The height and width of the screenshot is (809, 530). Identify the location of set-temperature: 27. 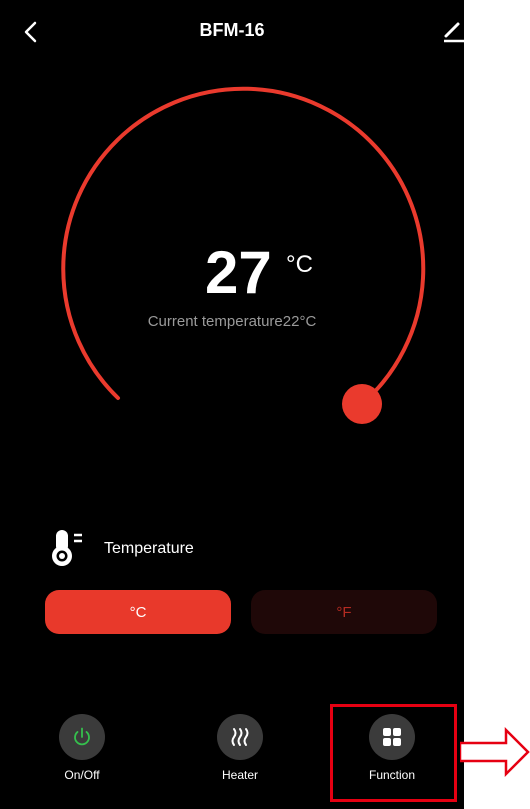
(238, 272).